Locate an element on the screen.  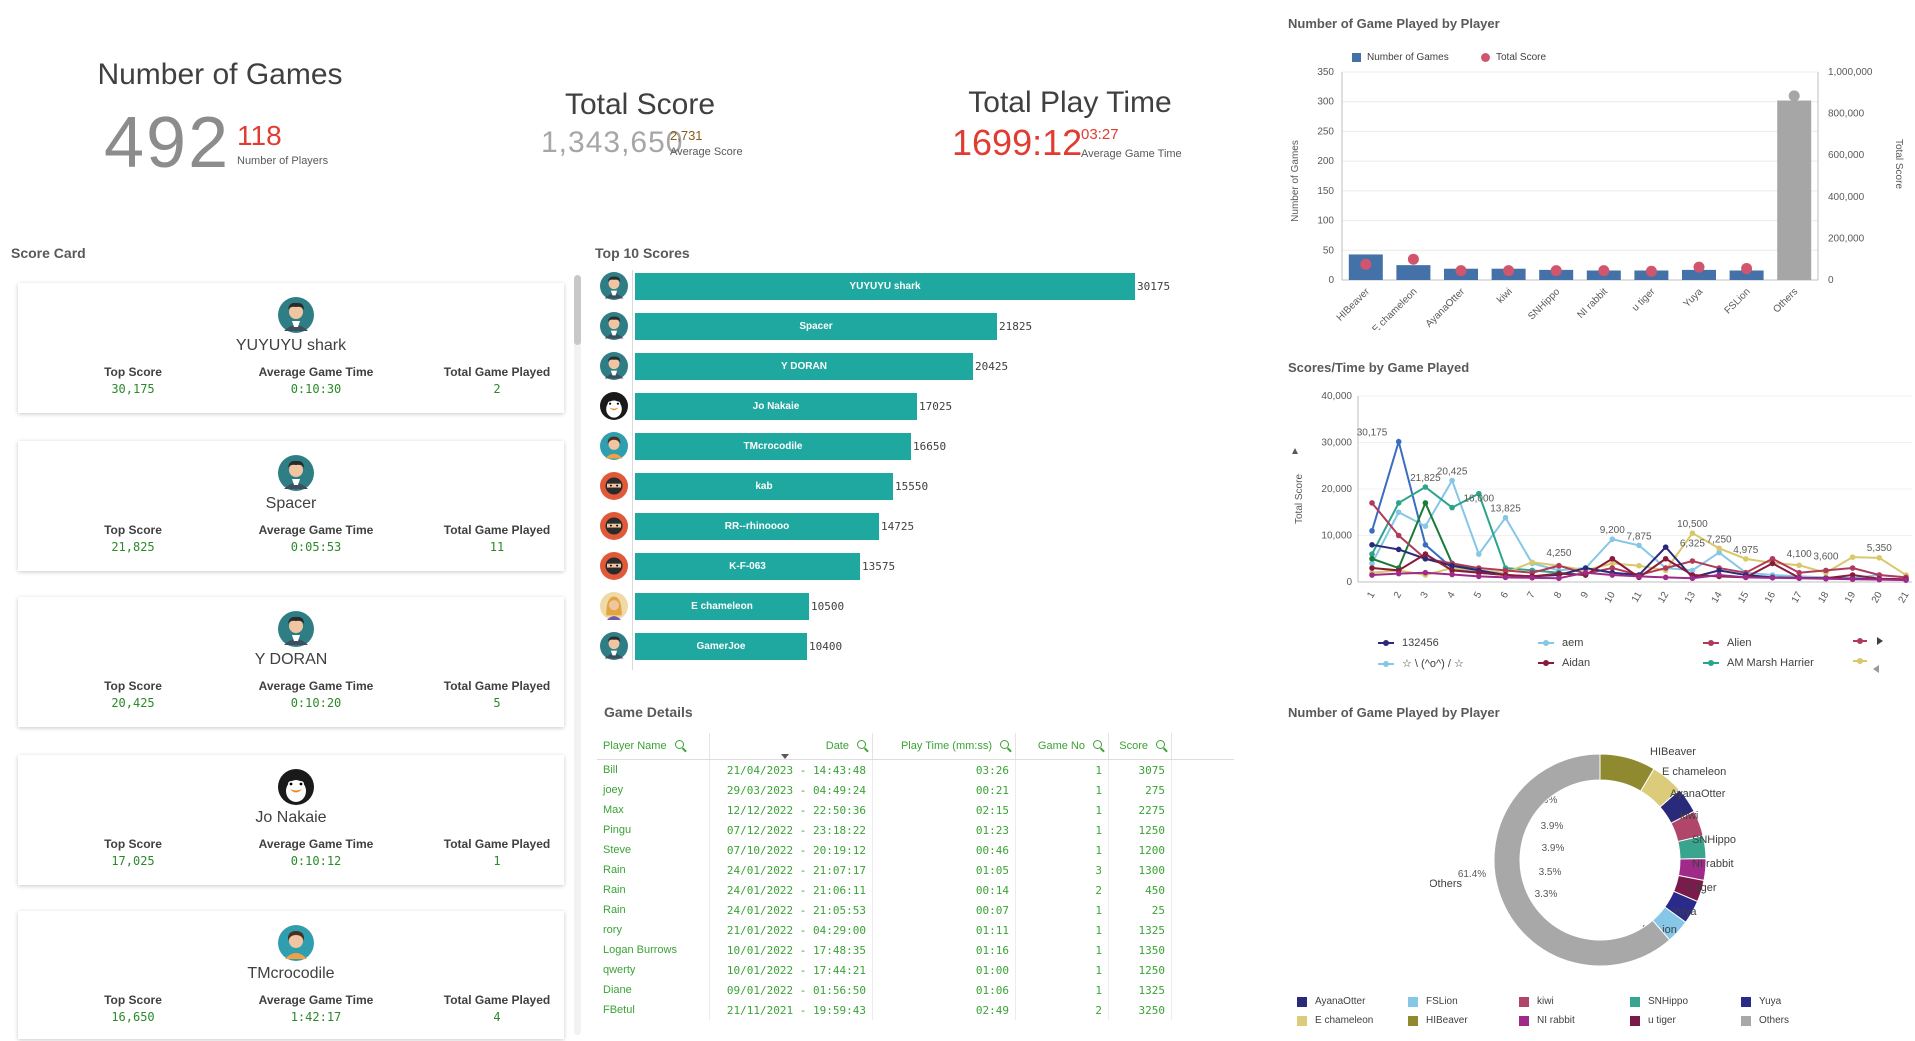
legend-prev-arrow-icon is located at coordinates (1876, 669).